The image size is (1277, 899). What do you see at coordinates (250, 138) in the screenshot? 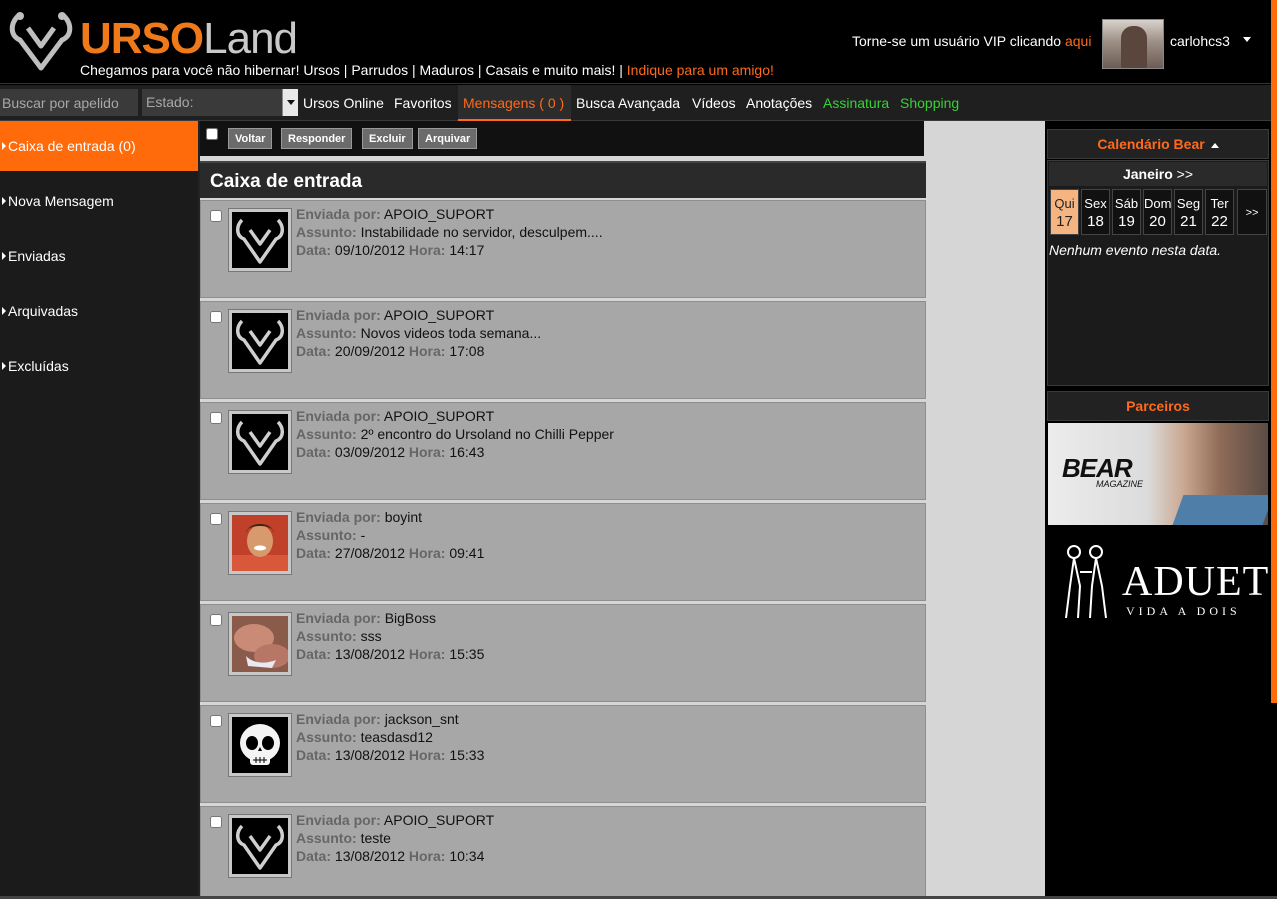
I see `voltar-button: Voltar` at bounding box center [250, 138].